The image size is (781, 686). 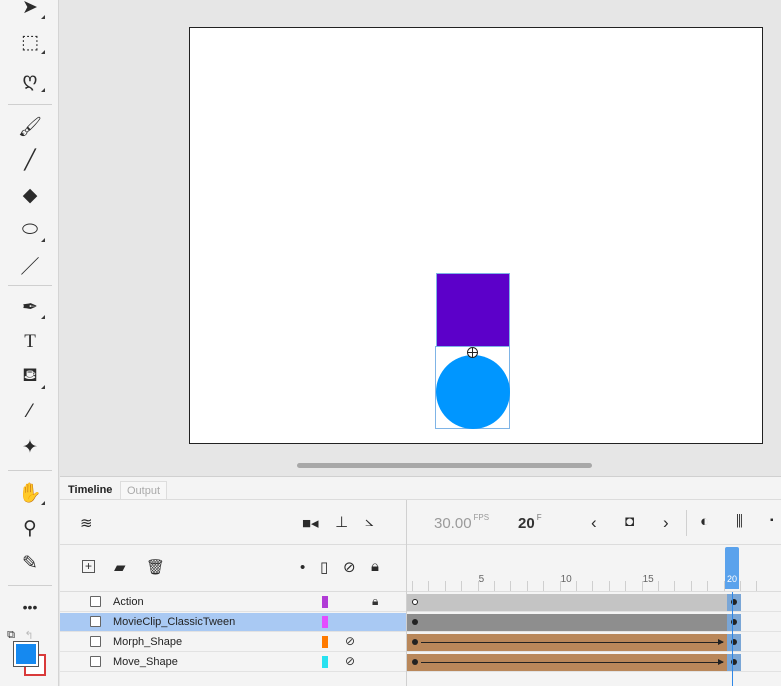 What do you see at coordinates (732, 639) in the screenshot?
I see `playhead-line` at bounding box center [732, 639].